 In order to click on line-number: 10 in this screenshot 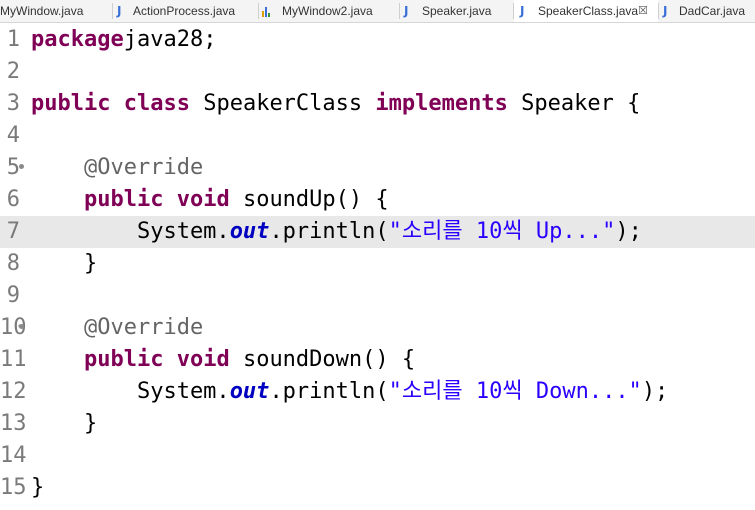, I will do `click(13, 327)`.